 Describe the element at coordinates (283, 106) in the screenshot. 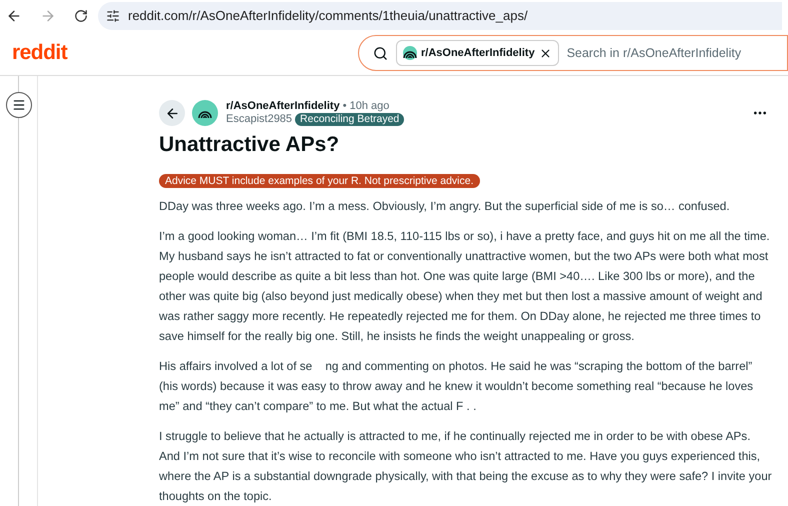

I see `subreddit-link: r/AsOneAfterInfidelity` at that location.